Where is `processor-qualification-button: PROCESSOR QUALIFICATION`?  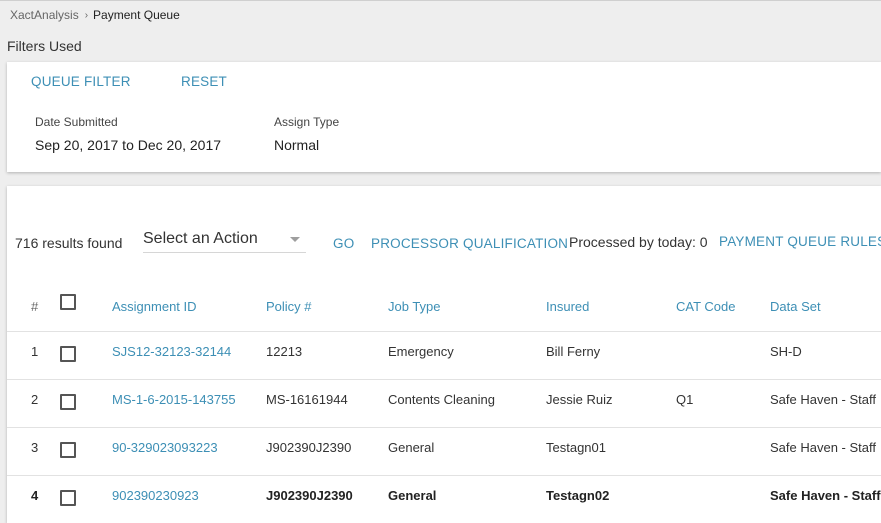
processor-qualification-button: PROCESSOR QUALIFICATION is located at coordinates (469, 243).